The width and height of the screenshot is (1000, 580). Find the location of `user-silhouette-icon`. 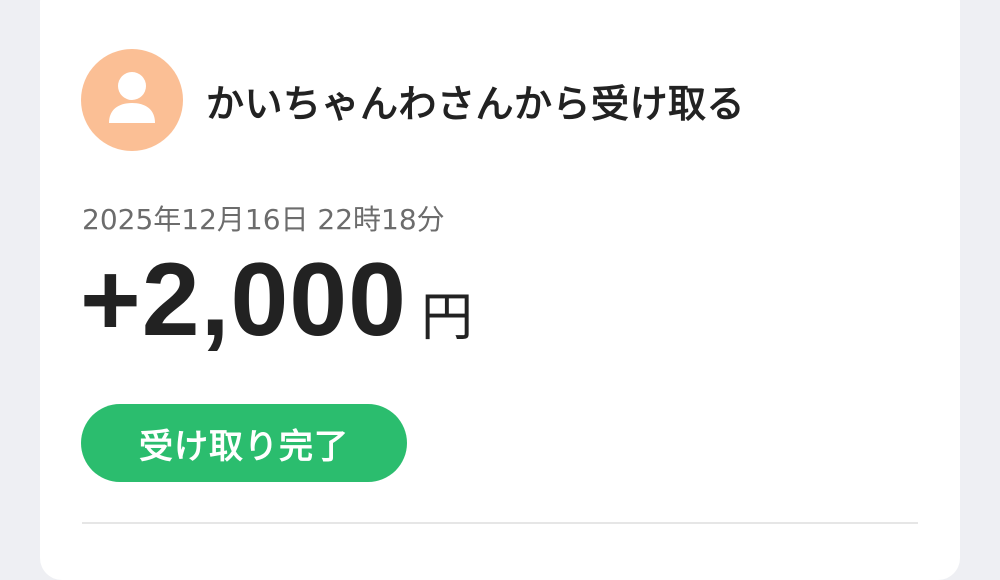

user-silhouette-icon is located at coordinates (132, 97).